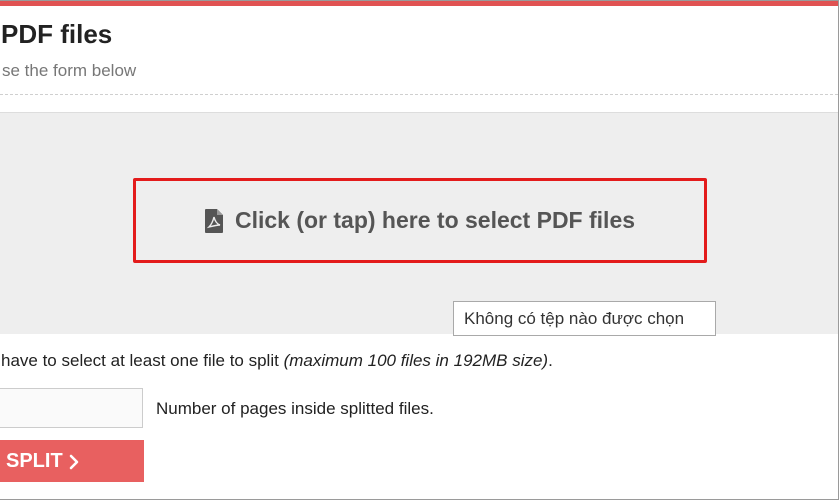  What do you see at coordinates (584, 318) in the screenshot?
I see `file-input-status: Không có tệp nào được chọn` at bounding box center [584, 318].